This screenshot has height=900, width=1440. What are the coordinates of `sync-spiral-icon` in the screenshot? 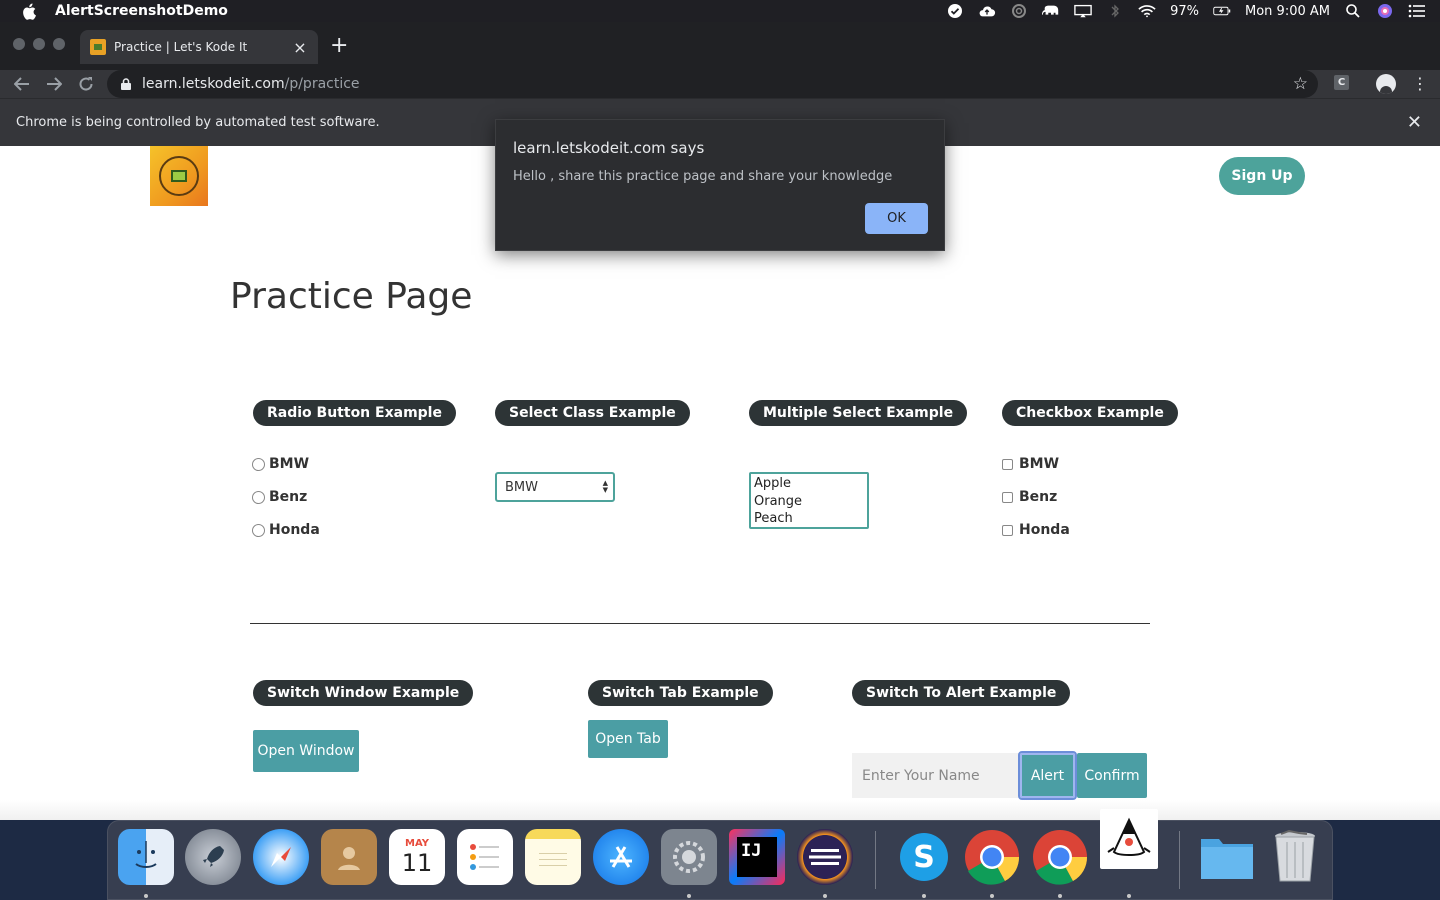 It's located at (1019, 11).